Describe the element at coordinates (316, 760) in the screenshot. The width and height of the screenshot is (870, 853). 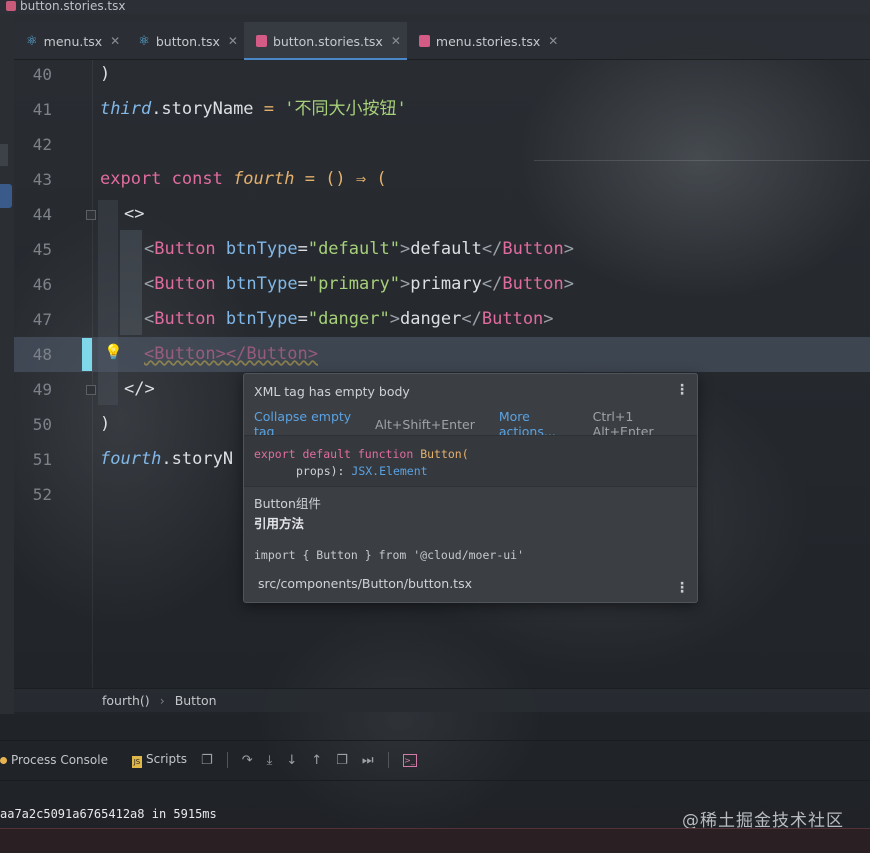
I see `step-out-icon: ↑` at that location.